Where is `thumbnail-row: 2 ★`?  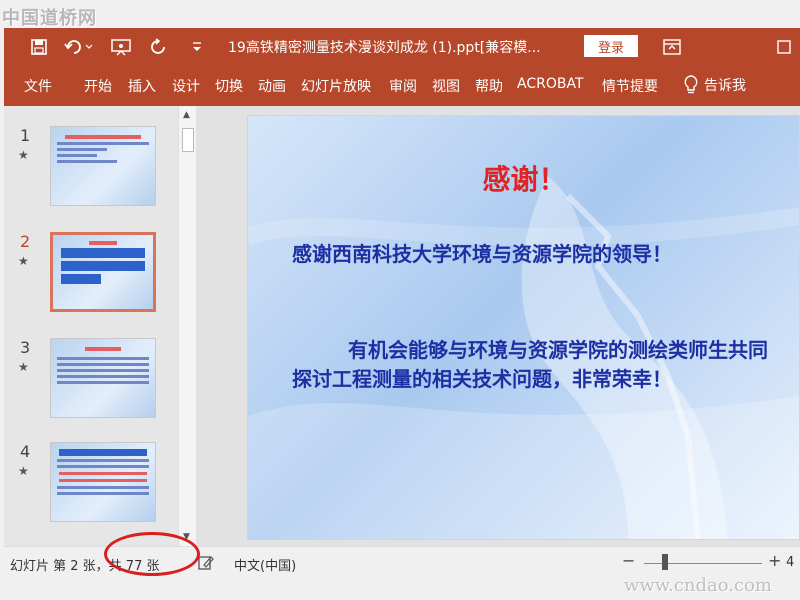 thumbnail-row: 2 ★ is located at coordinates (91, 277).